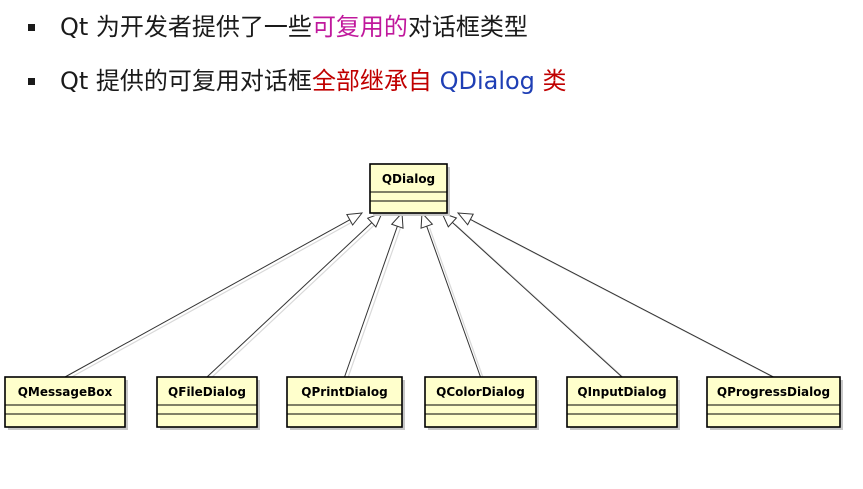  Describe the element at coordinates (65, 392) in the screenshot. I see `class-qmessagebox-name: QMessageBox` at that location.